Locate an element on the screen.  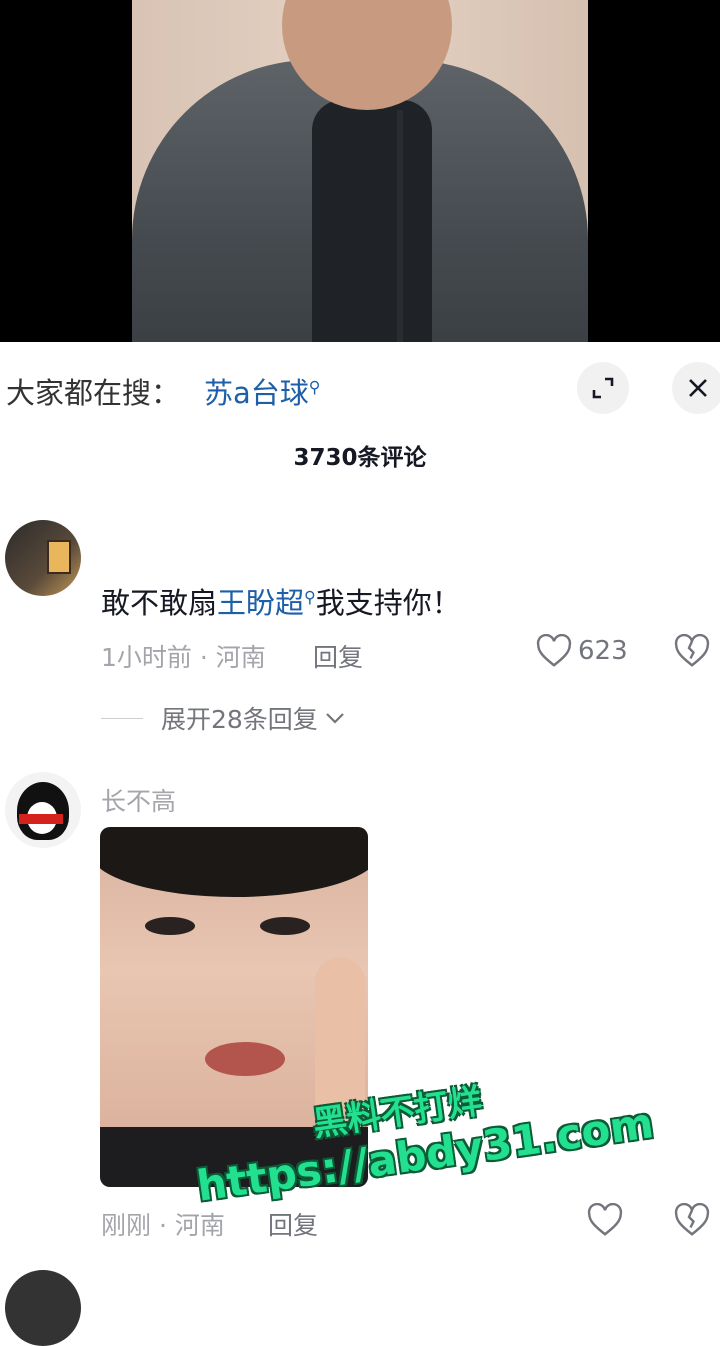
close-button is located at coordinates (696, 388).